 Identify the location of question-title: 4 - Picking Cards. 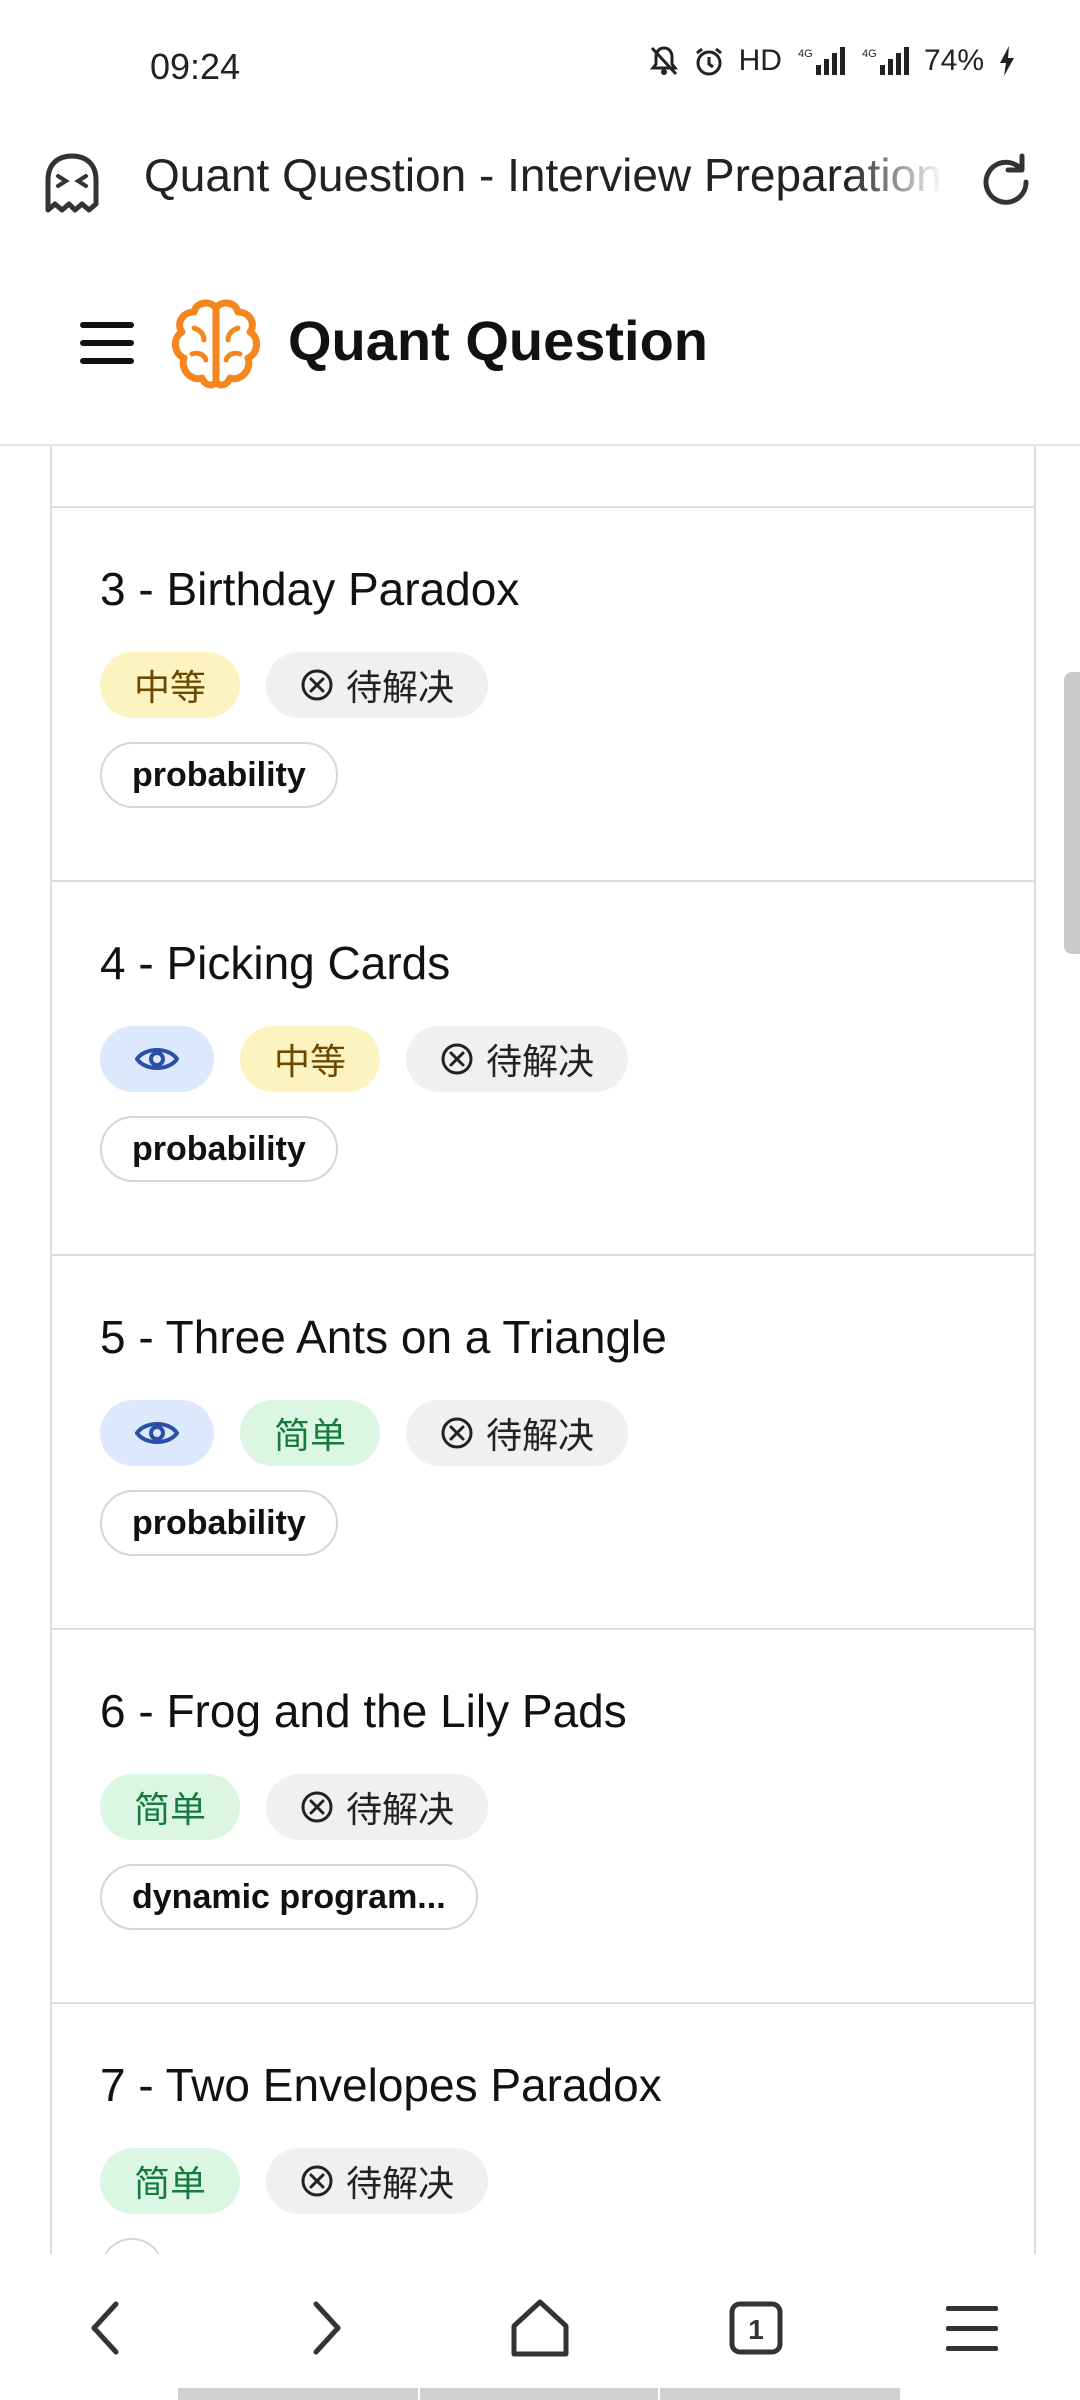
(275, 963).